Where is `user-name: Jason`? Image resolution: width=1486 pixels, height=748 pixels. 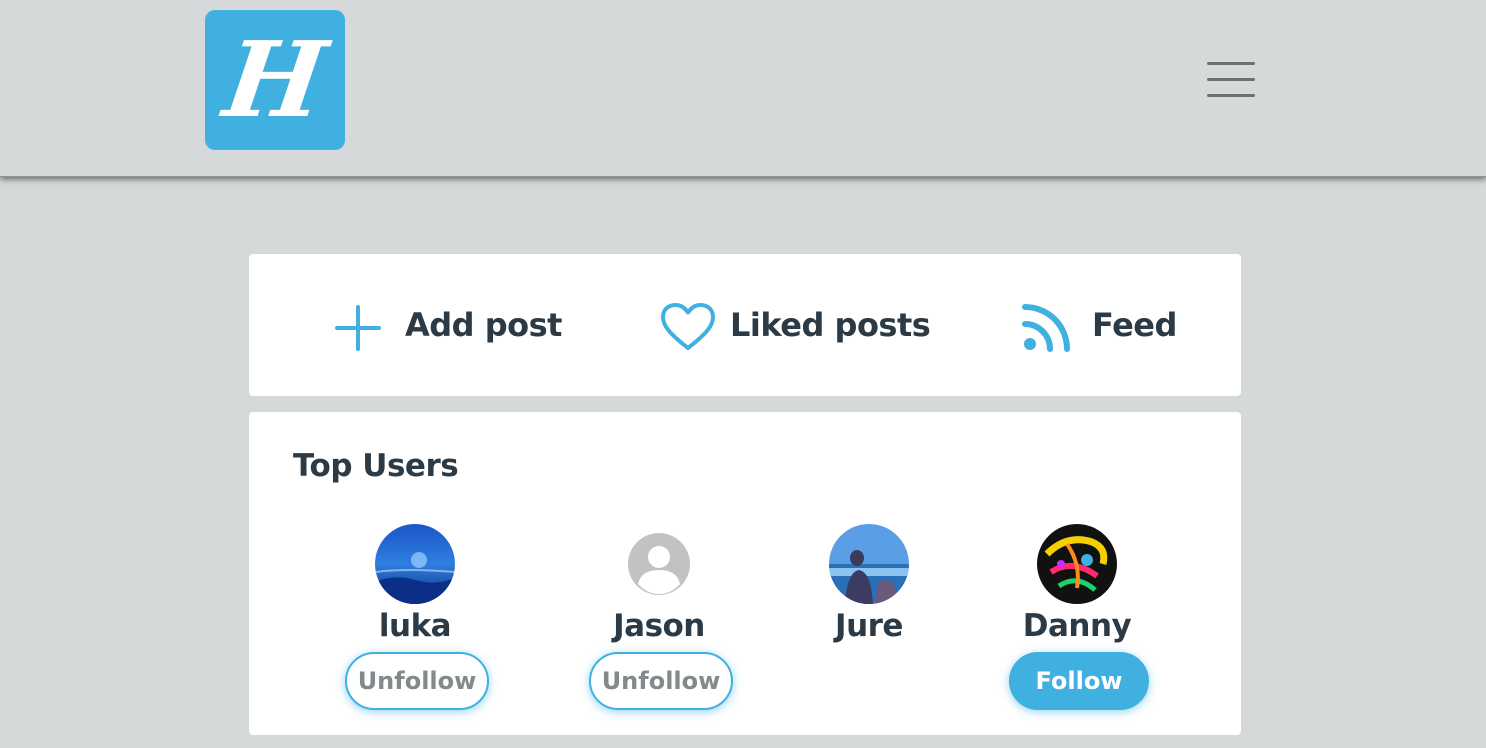
user-name: Jason is located at coordinates (659, 626).